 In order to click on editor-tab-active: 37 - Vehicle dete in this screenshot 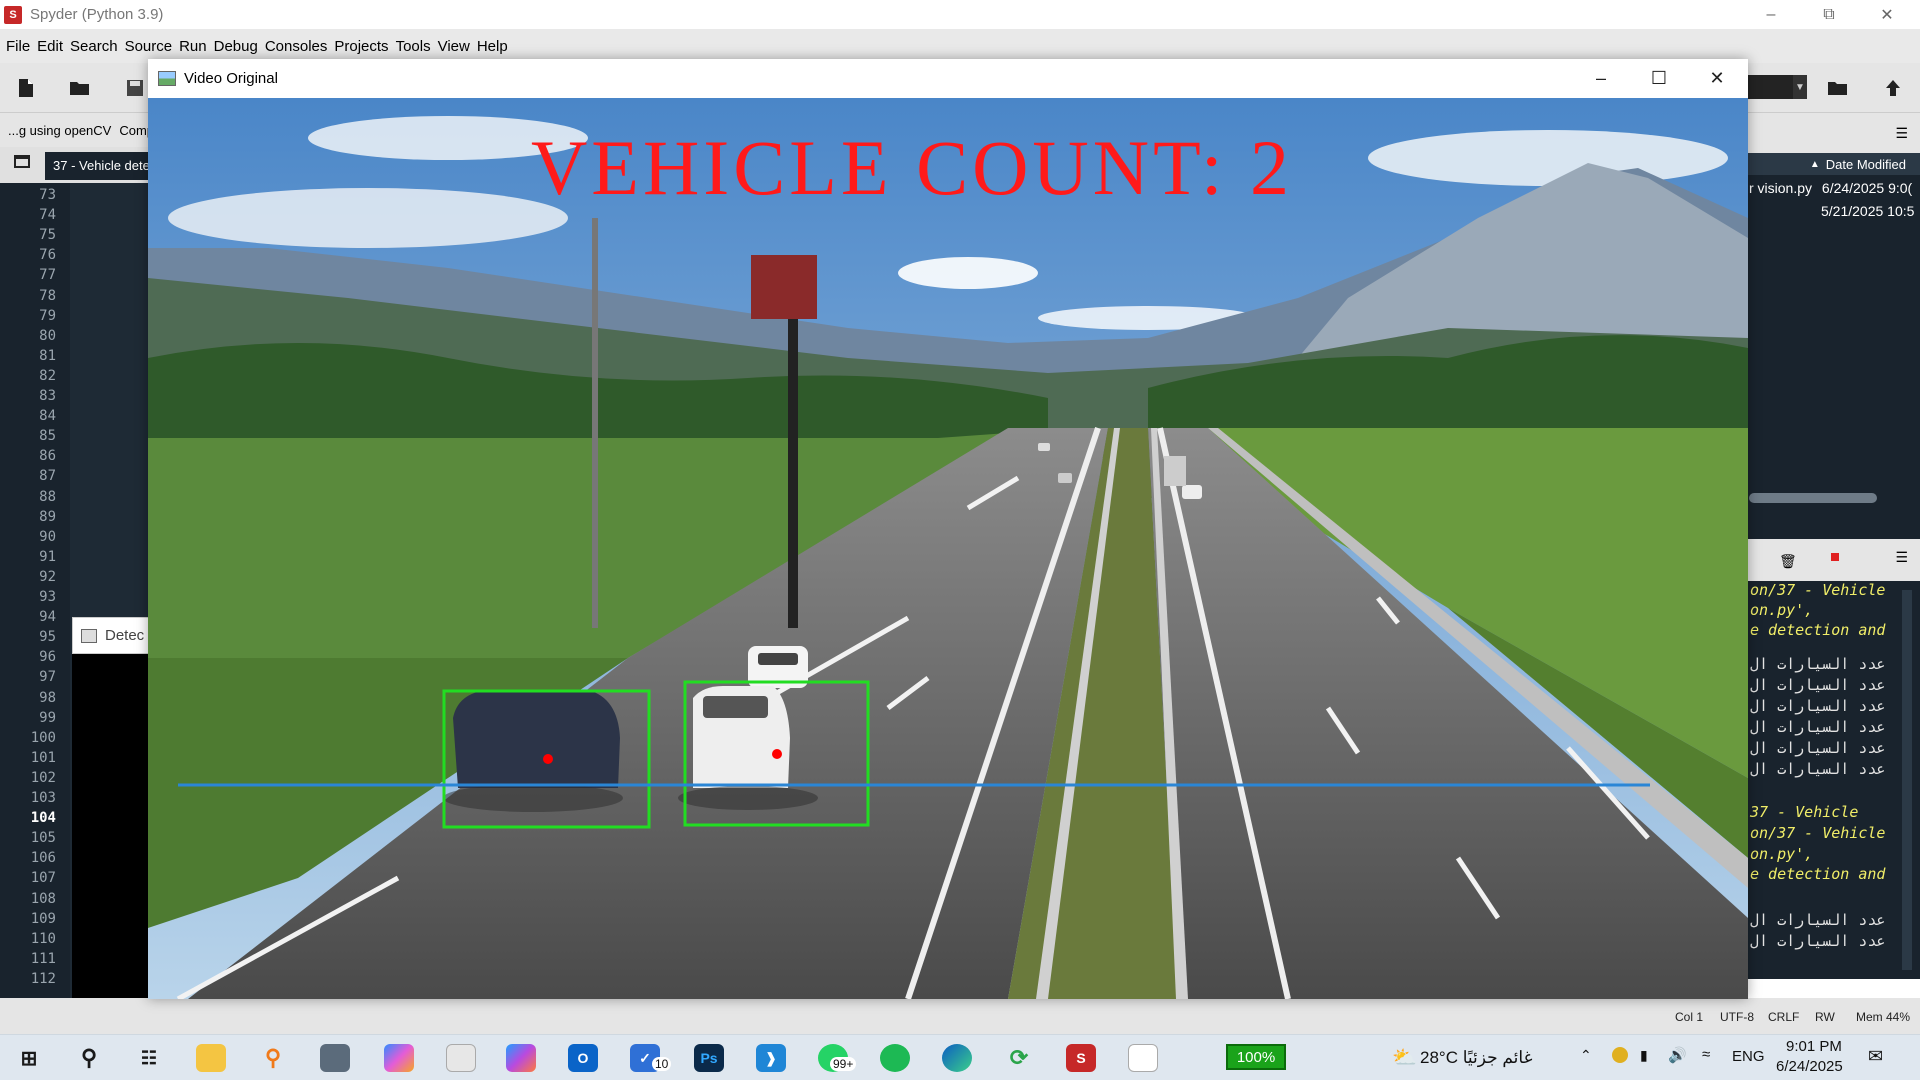, I will do `click(100, 166)`.